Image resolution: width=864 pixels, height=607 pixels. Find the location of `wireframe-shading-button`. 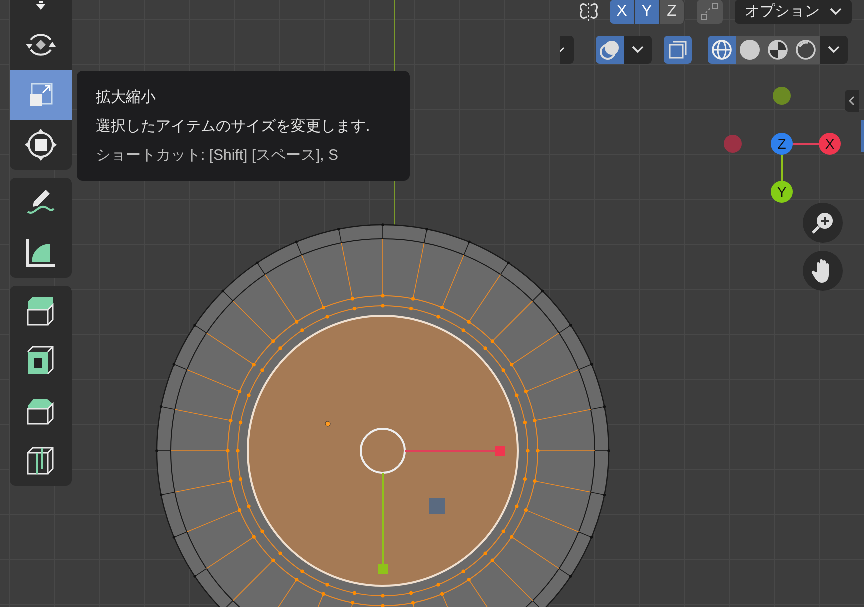

wireframe-shading-button is located at coordinates (722, 50).